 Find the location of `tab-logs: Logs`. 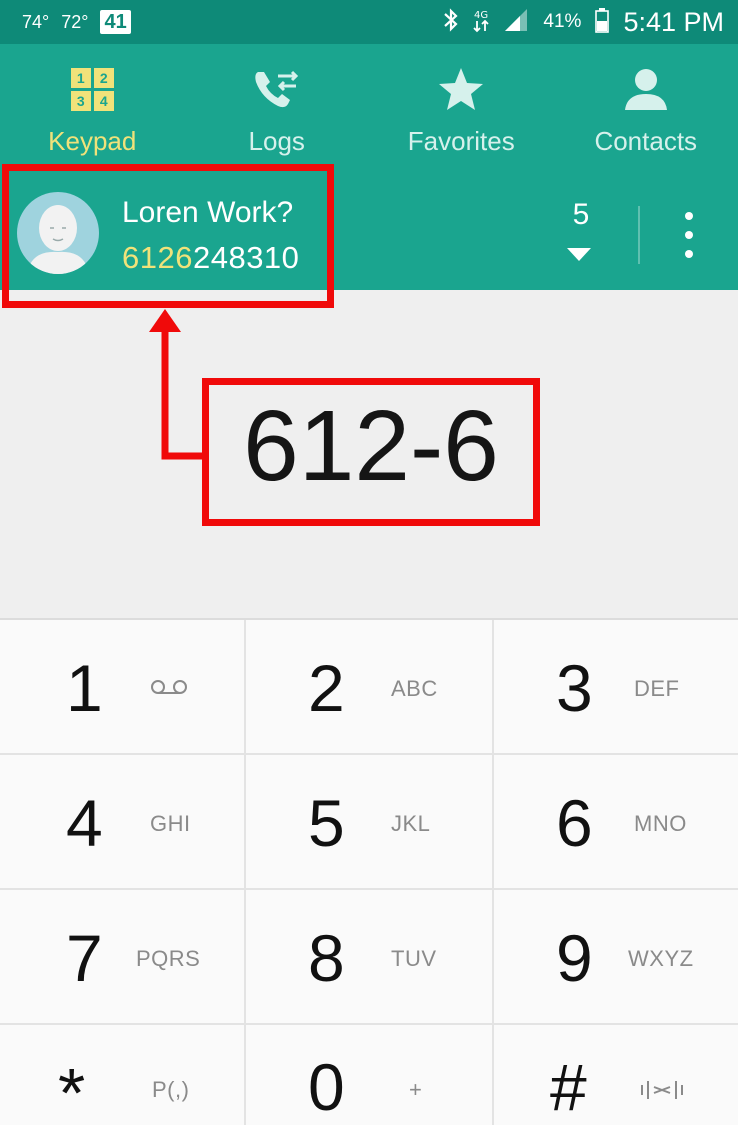

tab-logs: Logs is located at coordinates (277, 105).